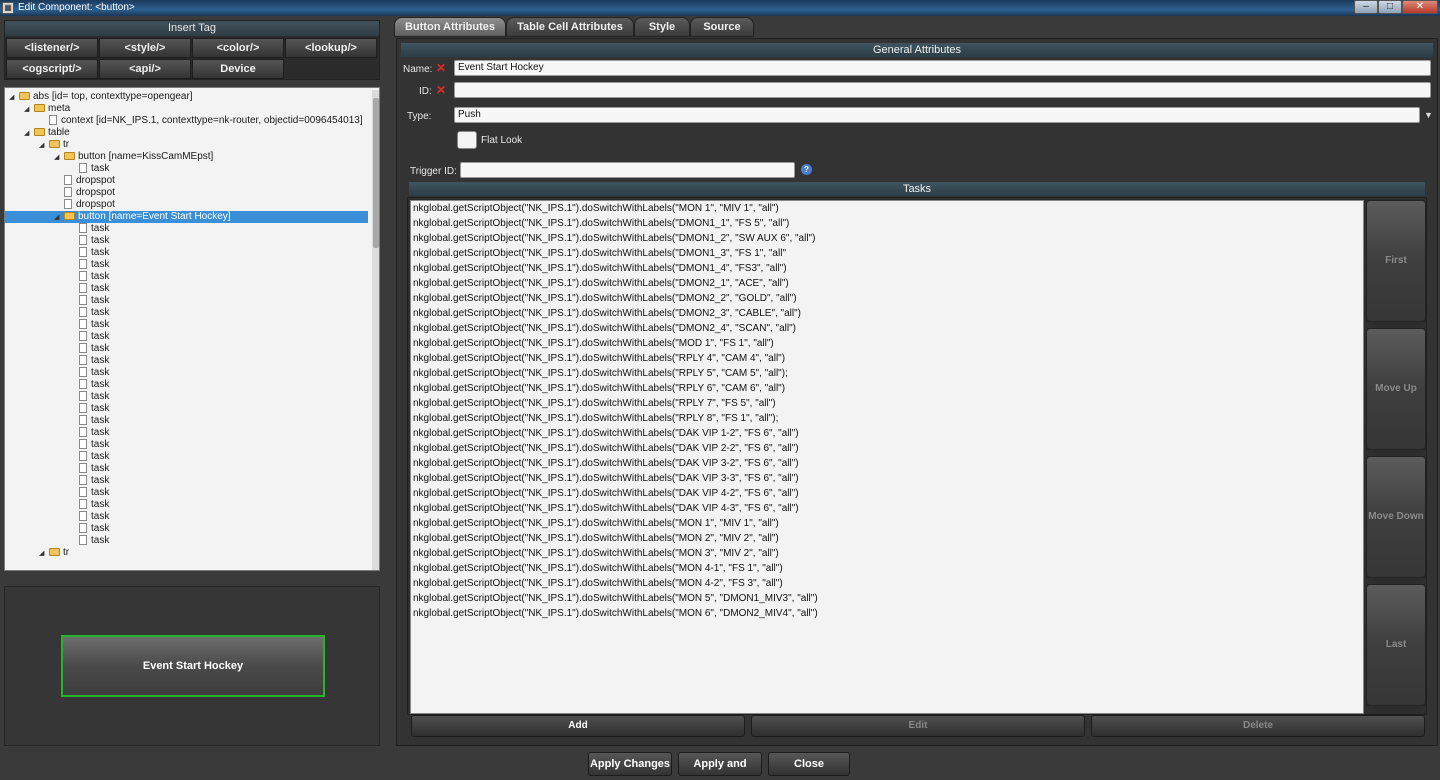  What do you see at coordinates (450, 27) in the screenshot?
I see `tab-button-attributes: Button Attributes` at bounding box center [450, 27].